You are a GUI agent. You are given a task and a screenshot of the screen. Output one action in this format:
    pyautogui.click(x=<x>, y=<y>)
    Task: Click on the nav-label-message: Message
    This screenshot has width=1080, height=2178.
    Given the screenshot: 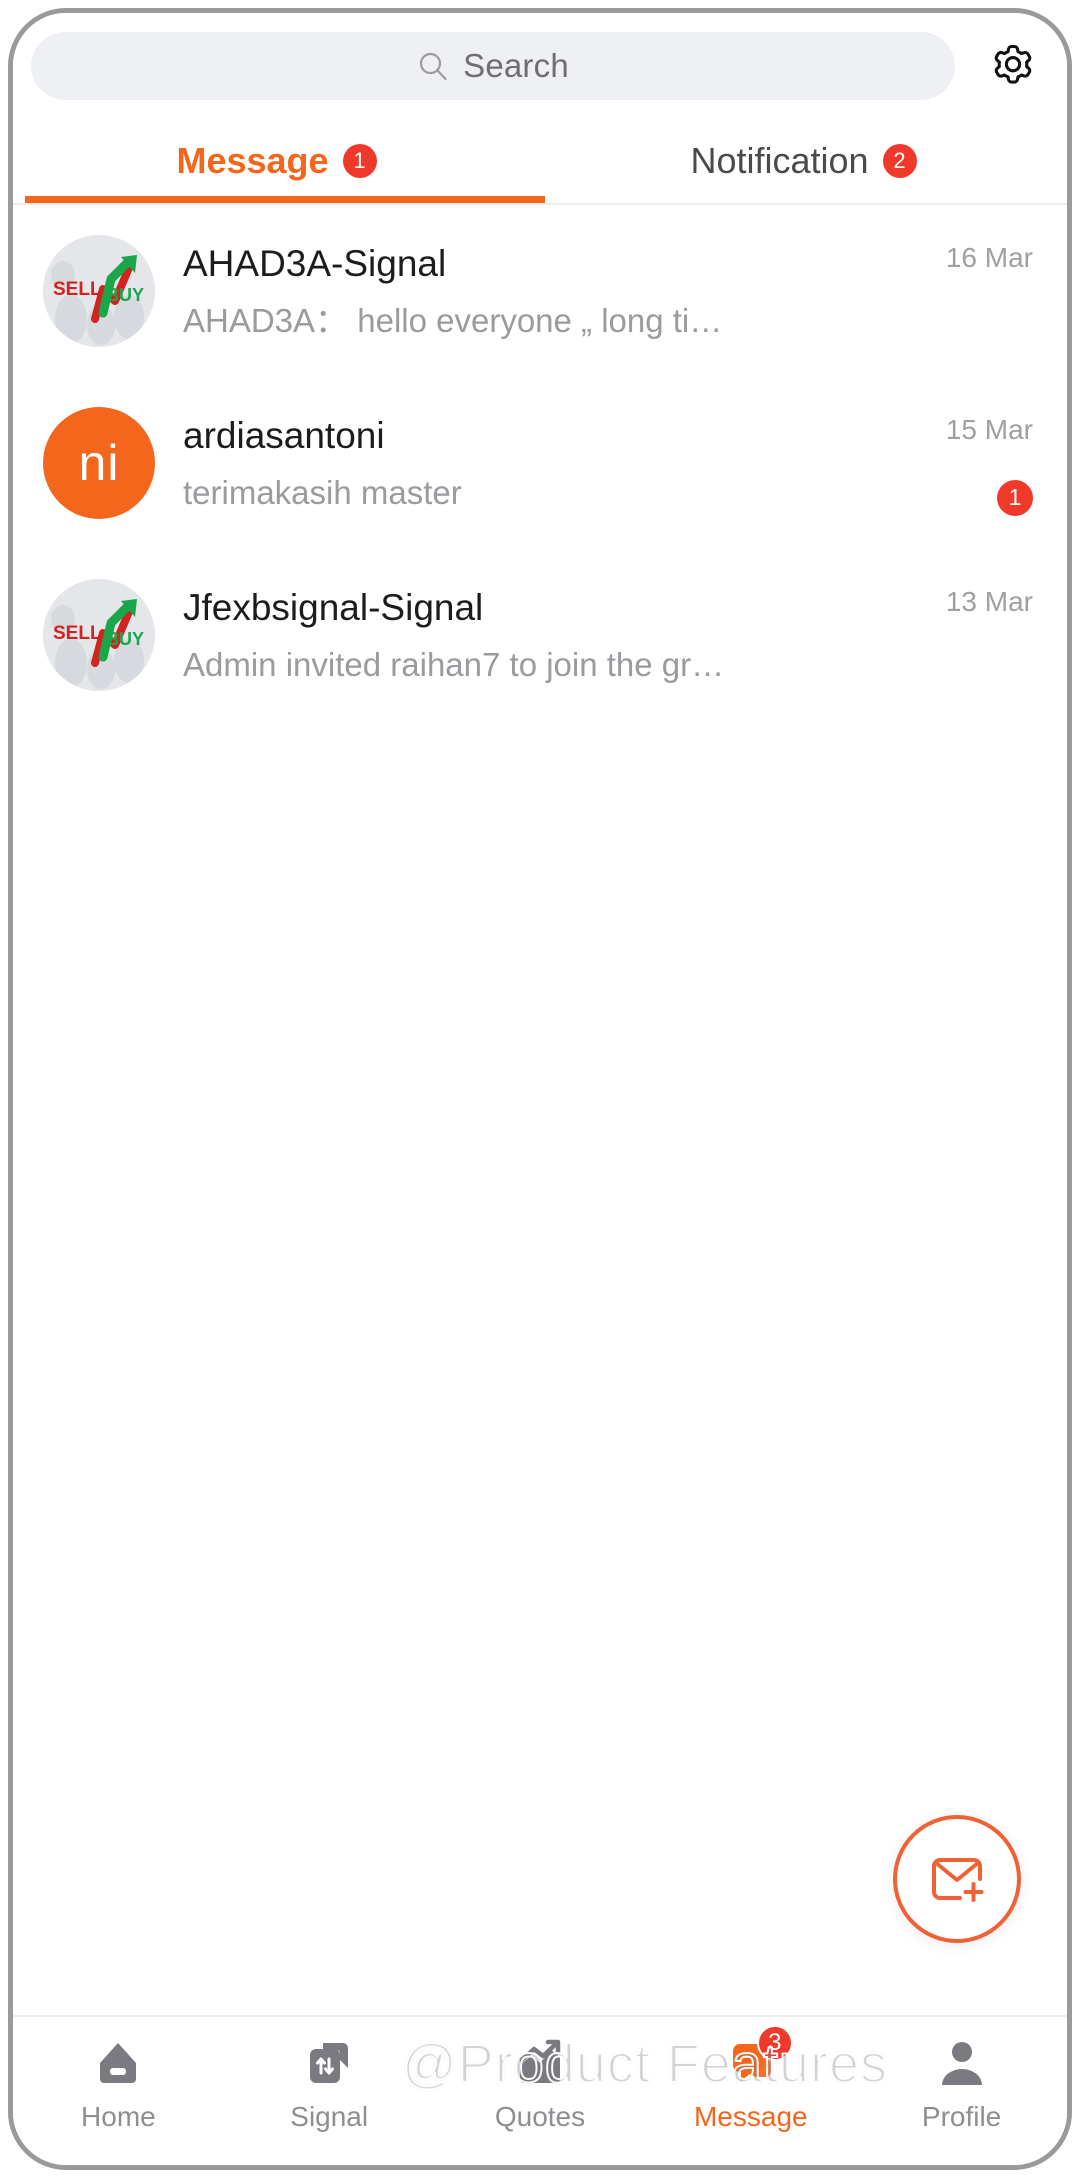 What is the action you would take?
    pyautogui.click(x=750, y=2116)
    